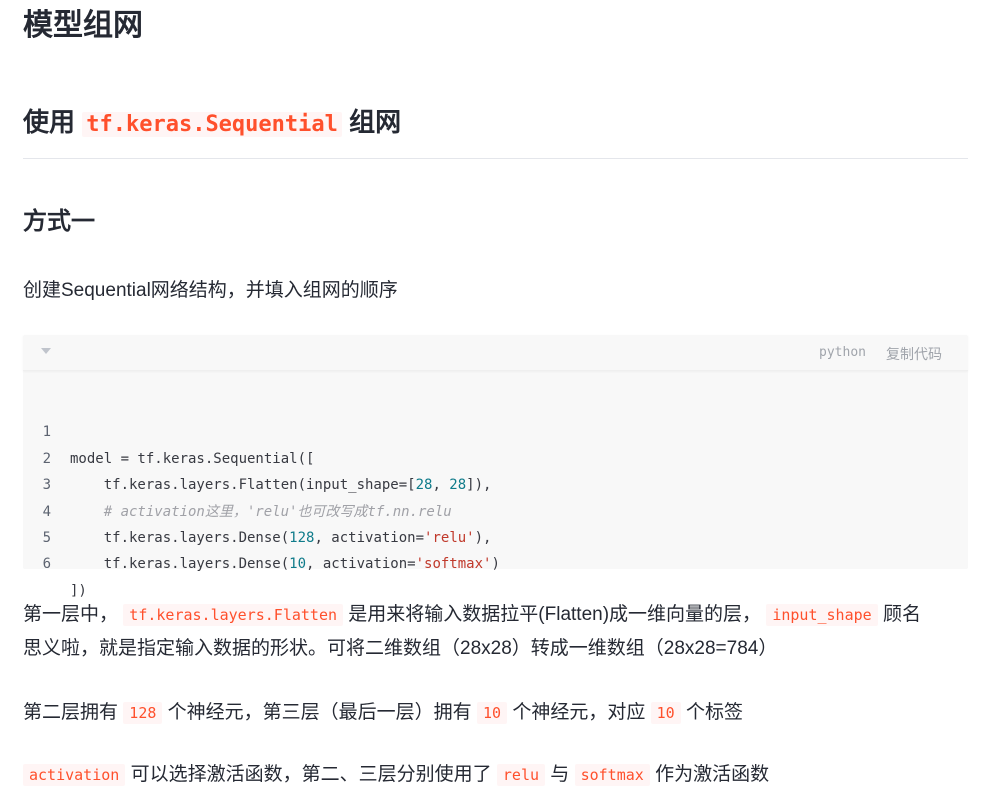  I want to click on code-line: 6 ]), so click(495, 561).